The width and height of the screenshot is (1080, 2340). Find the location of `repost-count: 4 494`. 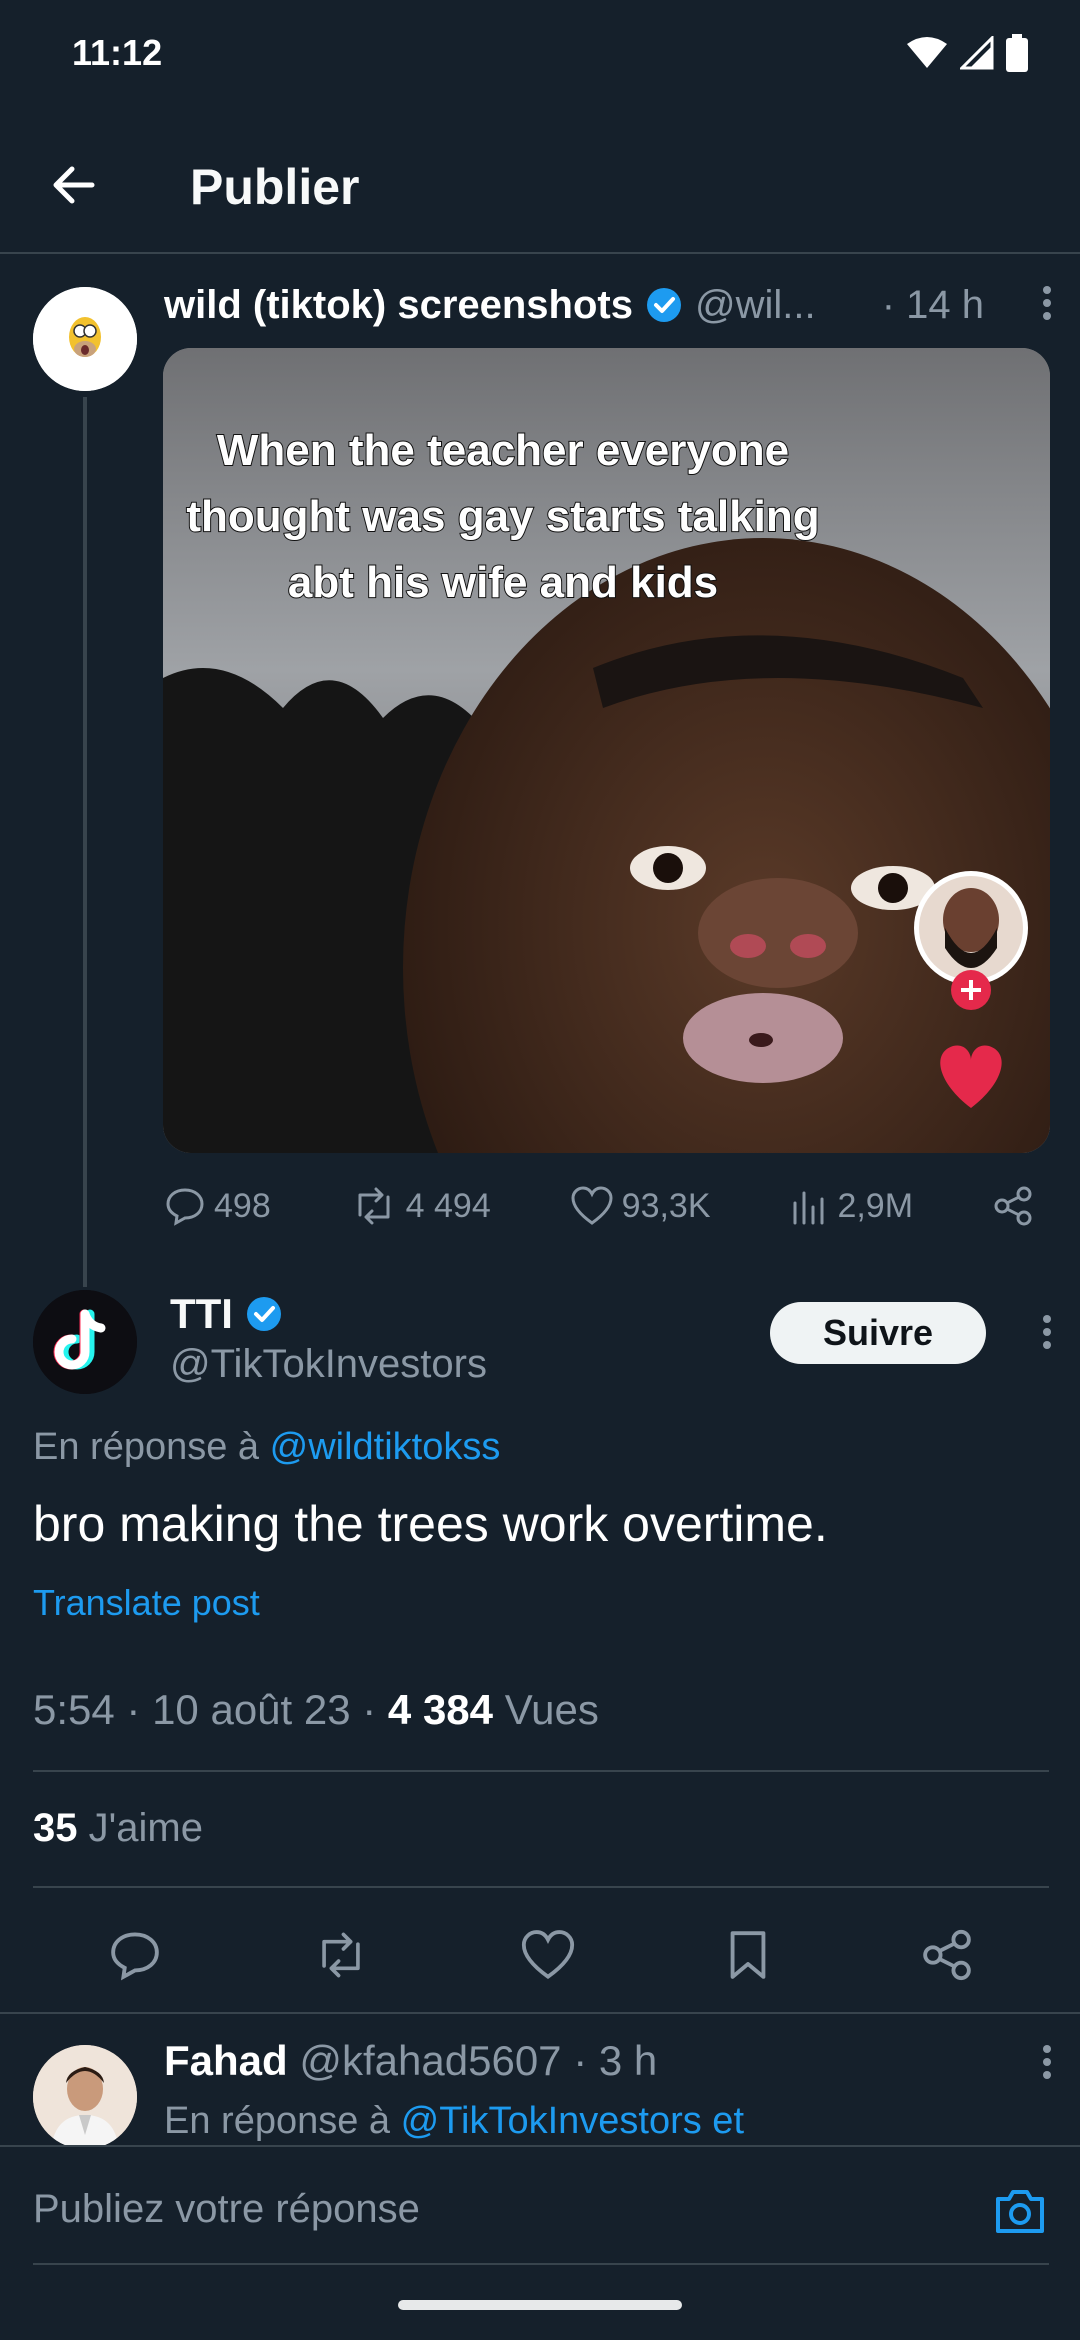

repost-count: 4 494 is located at coordinates (448, 1205).